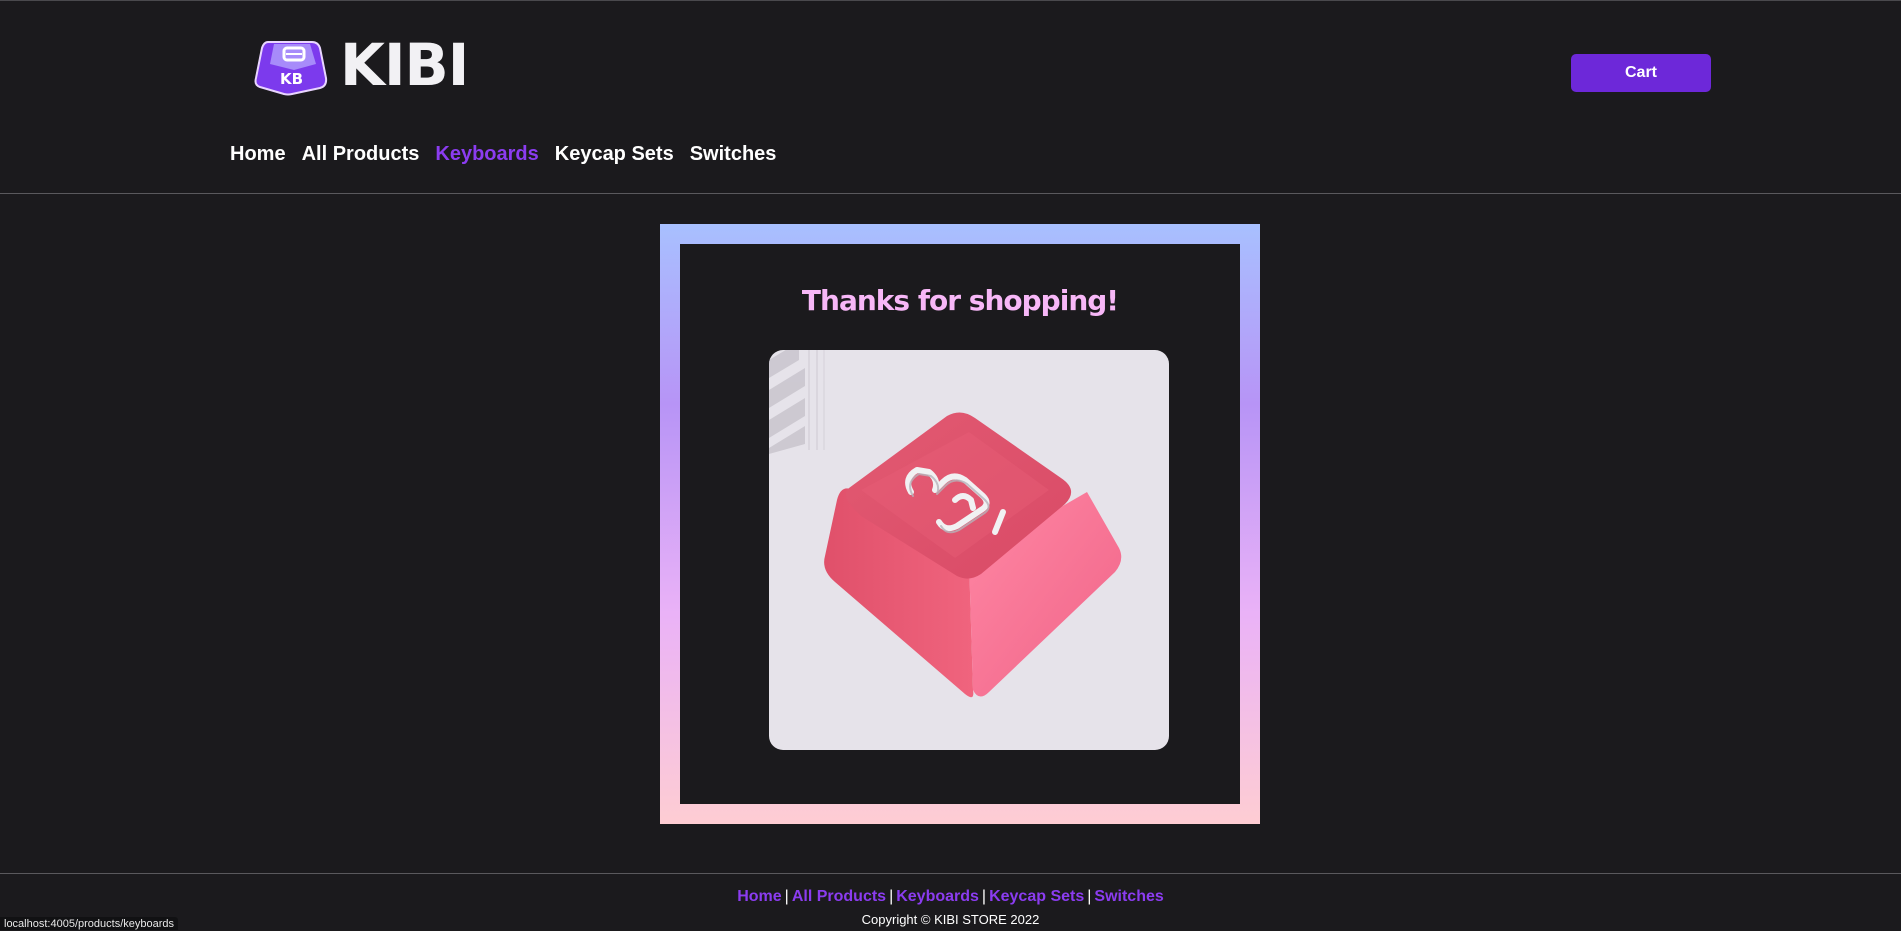 The image size is (1901, 931). What do you see at coordinates (969, 550) in the screenshot?
I see `pink-keycap-image` at bounding box center [969, 550].